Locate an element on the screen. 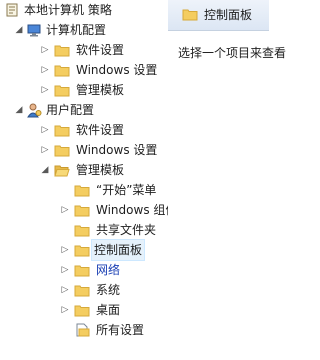 The width and height of the screenshot is (320, 360). computer-icon is located at coordinates (34, 30).